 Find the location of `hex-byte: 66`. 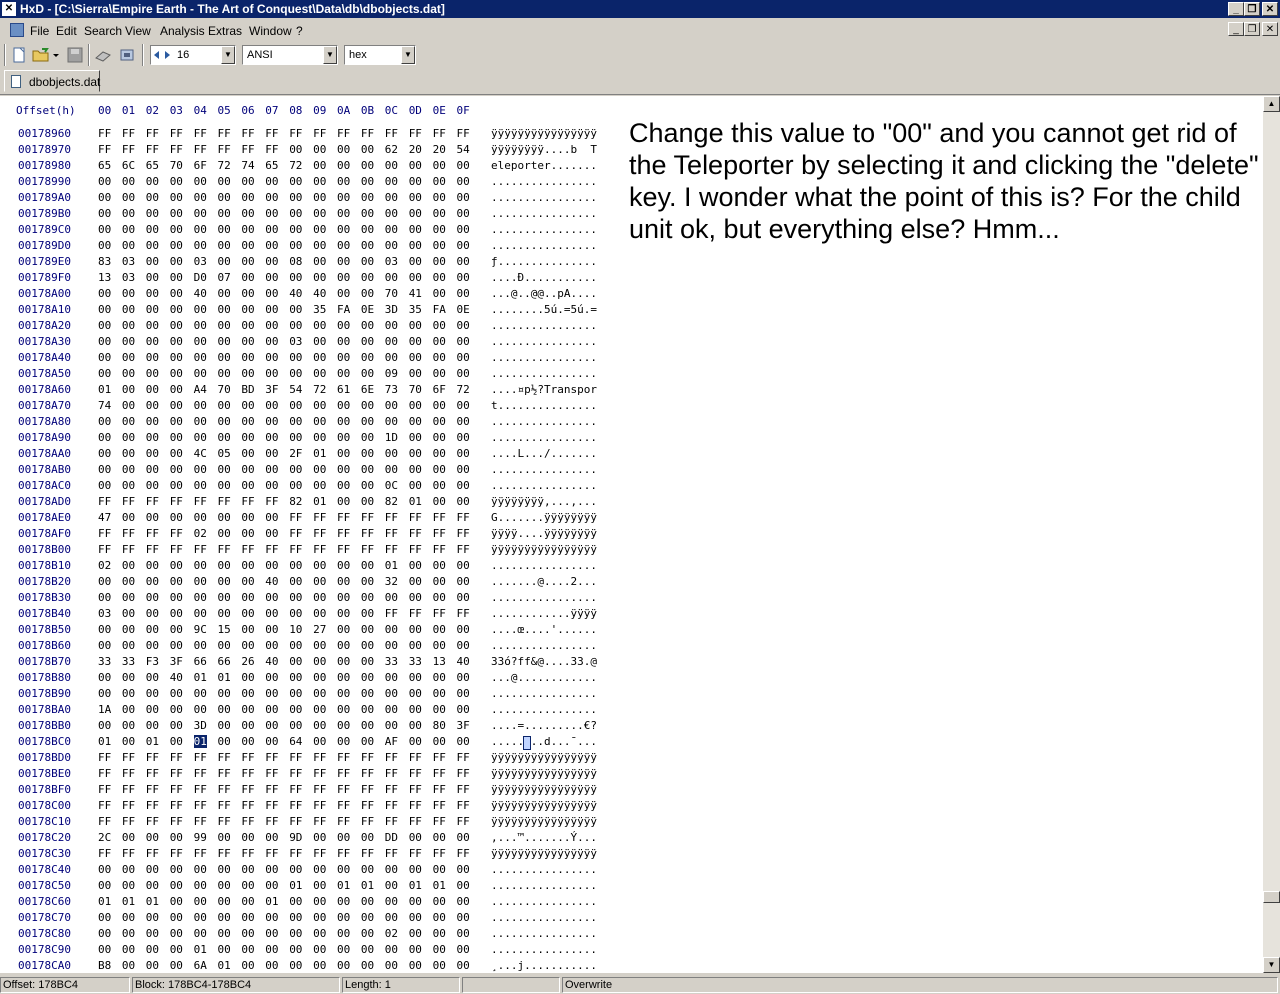

hex-byte: 66 is located at coordinates (224, 661).